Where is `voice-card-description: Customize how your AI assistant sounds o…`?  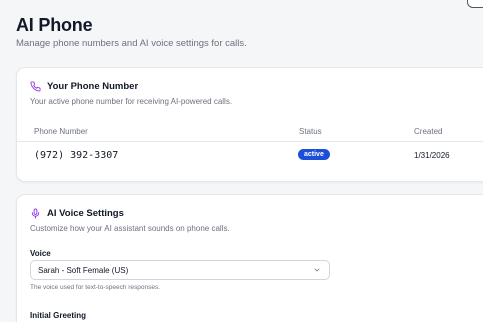
voice-card-description: Customize how your AI assistant sounds o… is located at coordinates (130, 228).